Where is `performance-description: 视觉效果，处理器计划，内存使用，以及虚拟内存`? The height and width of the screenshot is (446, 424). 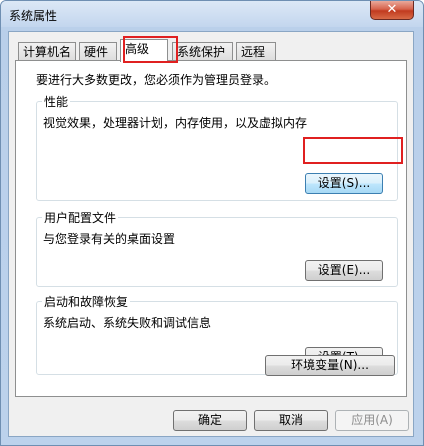
performance-description: 视觉效果，处理器计划，内存使用，以及虚拟内存 is located at coordinates (175, 123).